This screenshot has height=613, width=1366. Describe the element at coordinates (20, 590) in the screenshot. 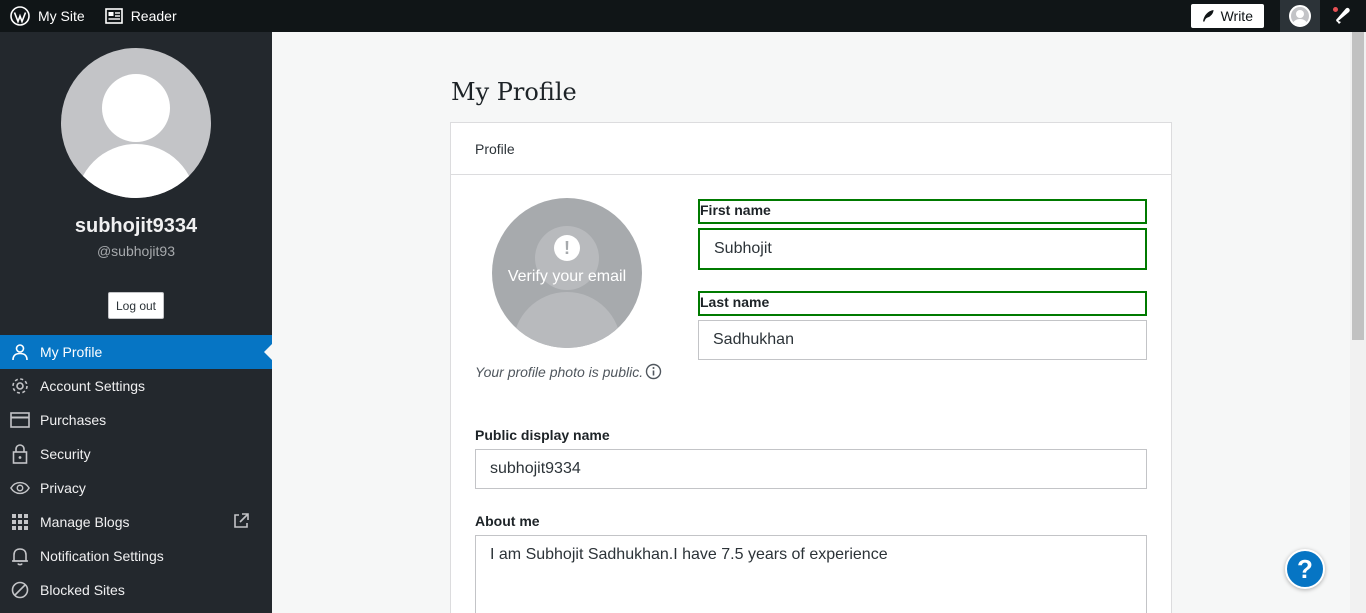

I see `block-icon` at that location.